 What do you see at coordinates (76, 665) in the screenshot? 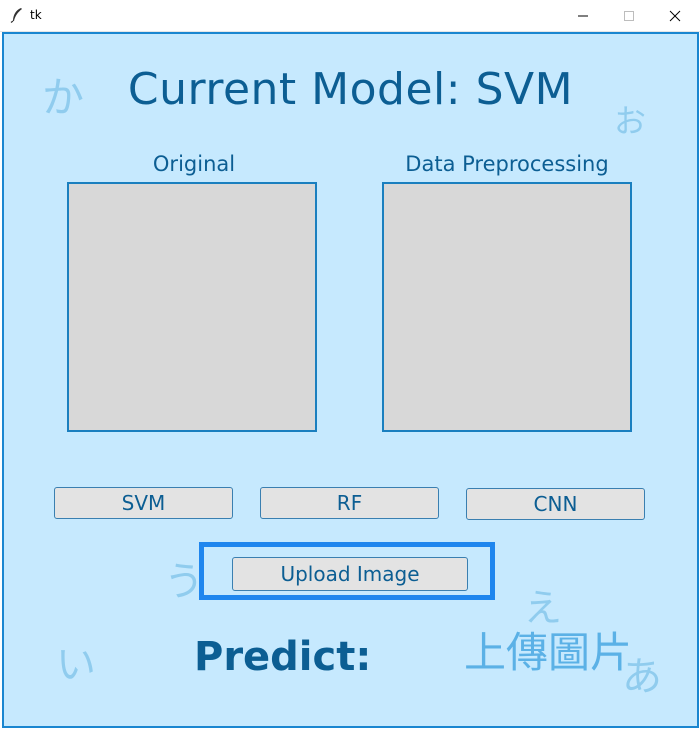
I see `decor-i: い` at bounding box center [76, 665].